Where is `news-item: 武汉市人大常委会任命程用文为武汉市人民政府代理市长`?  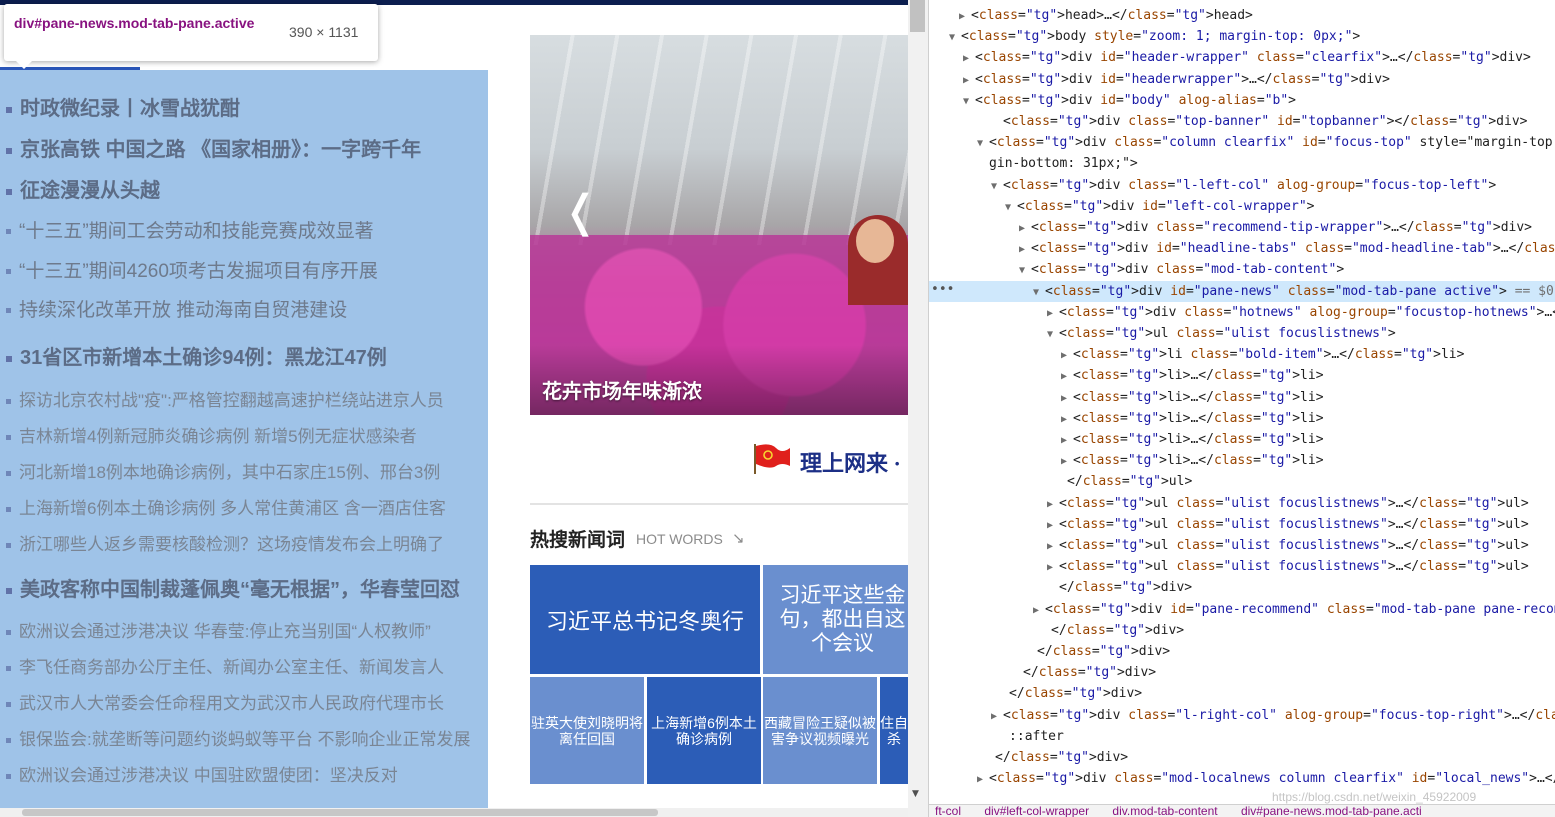
news-item: 武汉市人大常委会任命程用文为武汉市人民政府代理市长 is located at coordinates (222, 701).